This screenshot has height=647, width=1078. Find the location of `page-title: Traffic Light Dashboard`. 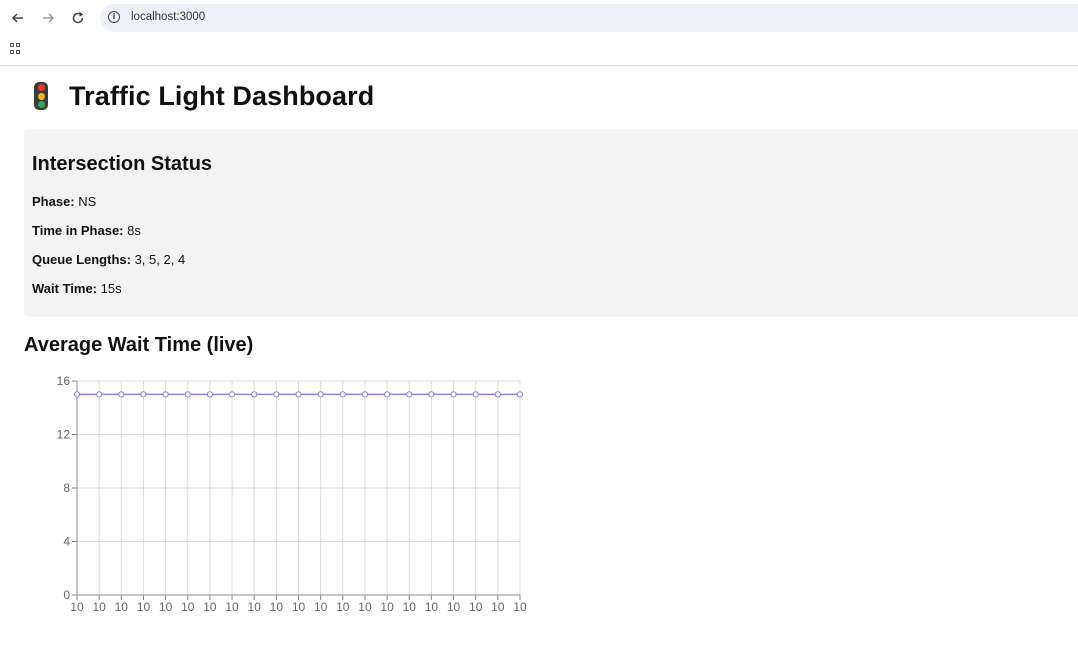

page-title: Traffic Light Dashboard is located at coordinates (222, 95).